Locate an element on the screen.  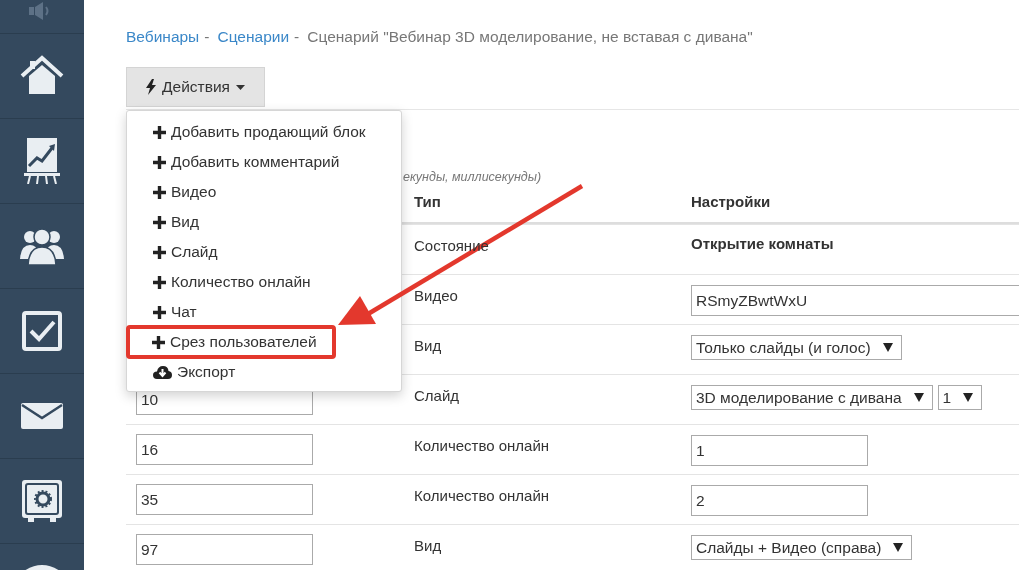
breadcrumb-link: Вебинары is located at coordinates (163, 37).